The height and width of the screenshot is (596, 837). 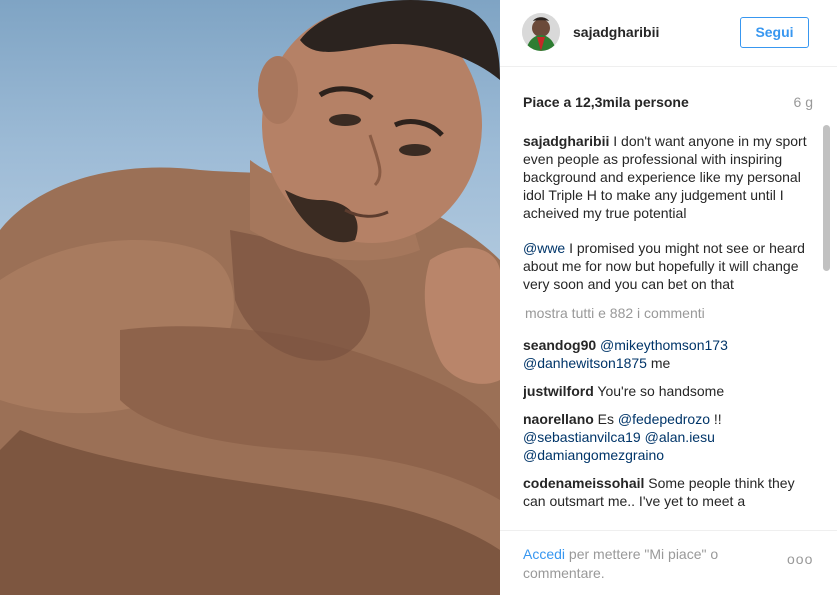 What do you see at coordinates (544, 248) in the screenshot?
I see `mention-link: @wwe` at bounding box center [544, 248].